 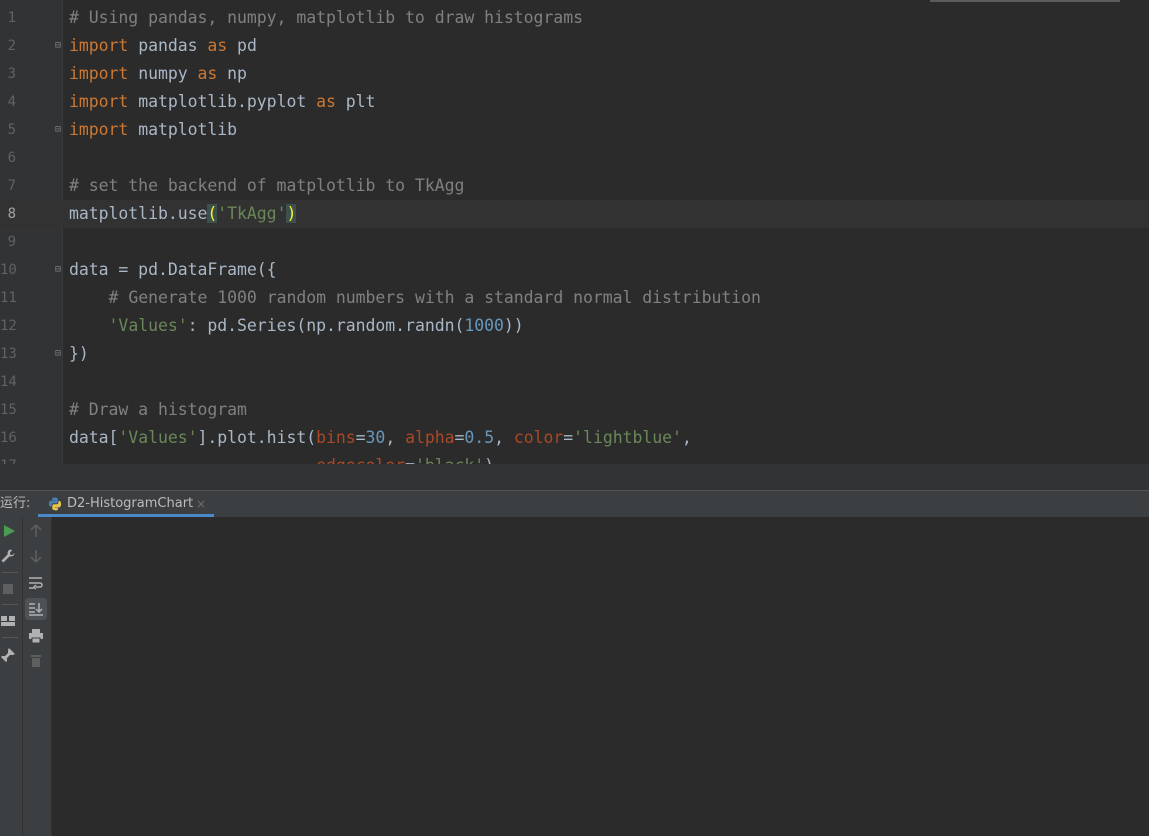 I want to click on code-text: # Draw a histogram, so click(x=158, y=410).